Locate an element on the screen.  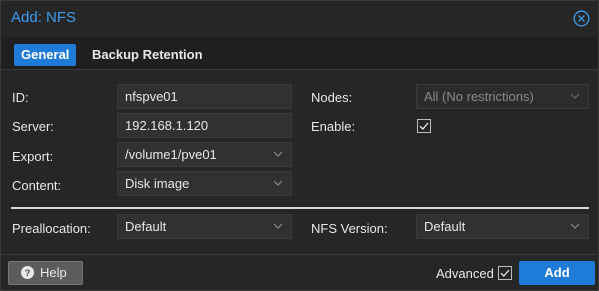
advanced-checkbox is located at coordinates (505, 273).